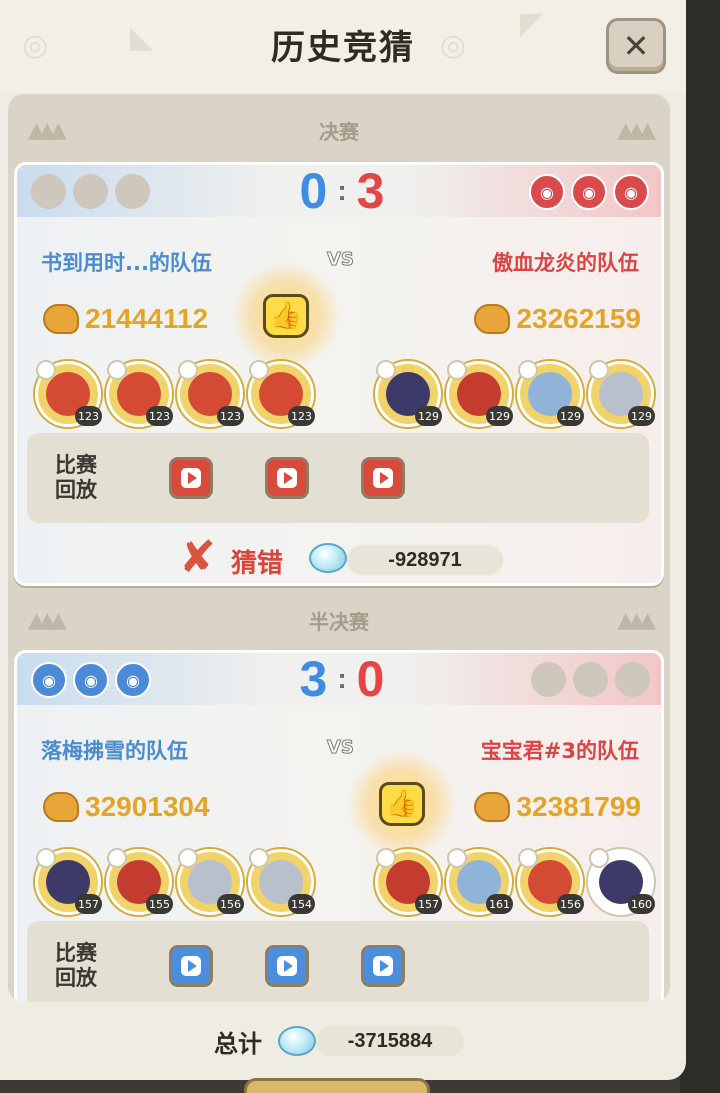 The width and height of the screenshot is (720, 1093). Describe the element at coordinates (257, 564) in the screenshot. I see `result-text: 猜错` at that location.